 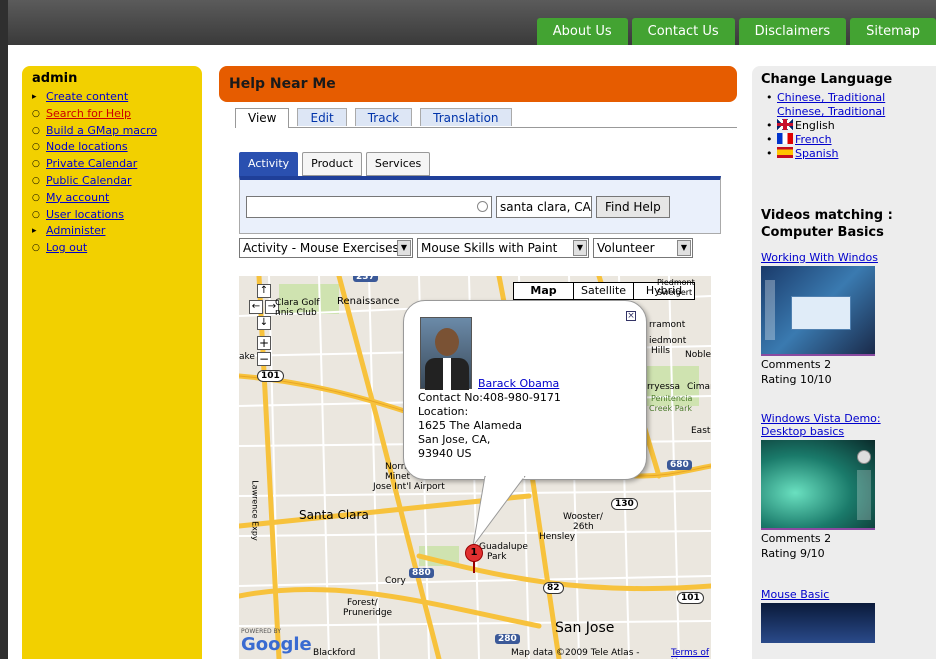 What do you see at coordinates (66, 247) in the screenshot?
I see `menu-link: Log out` at bounding box center [66, 247].